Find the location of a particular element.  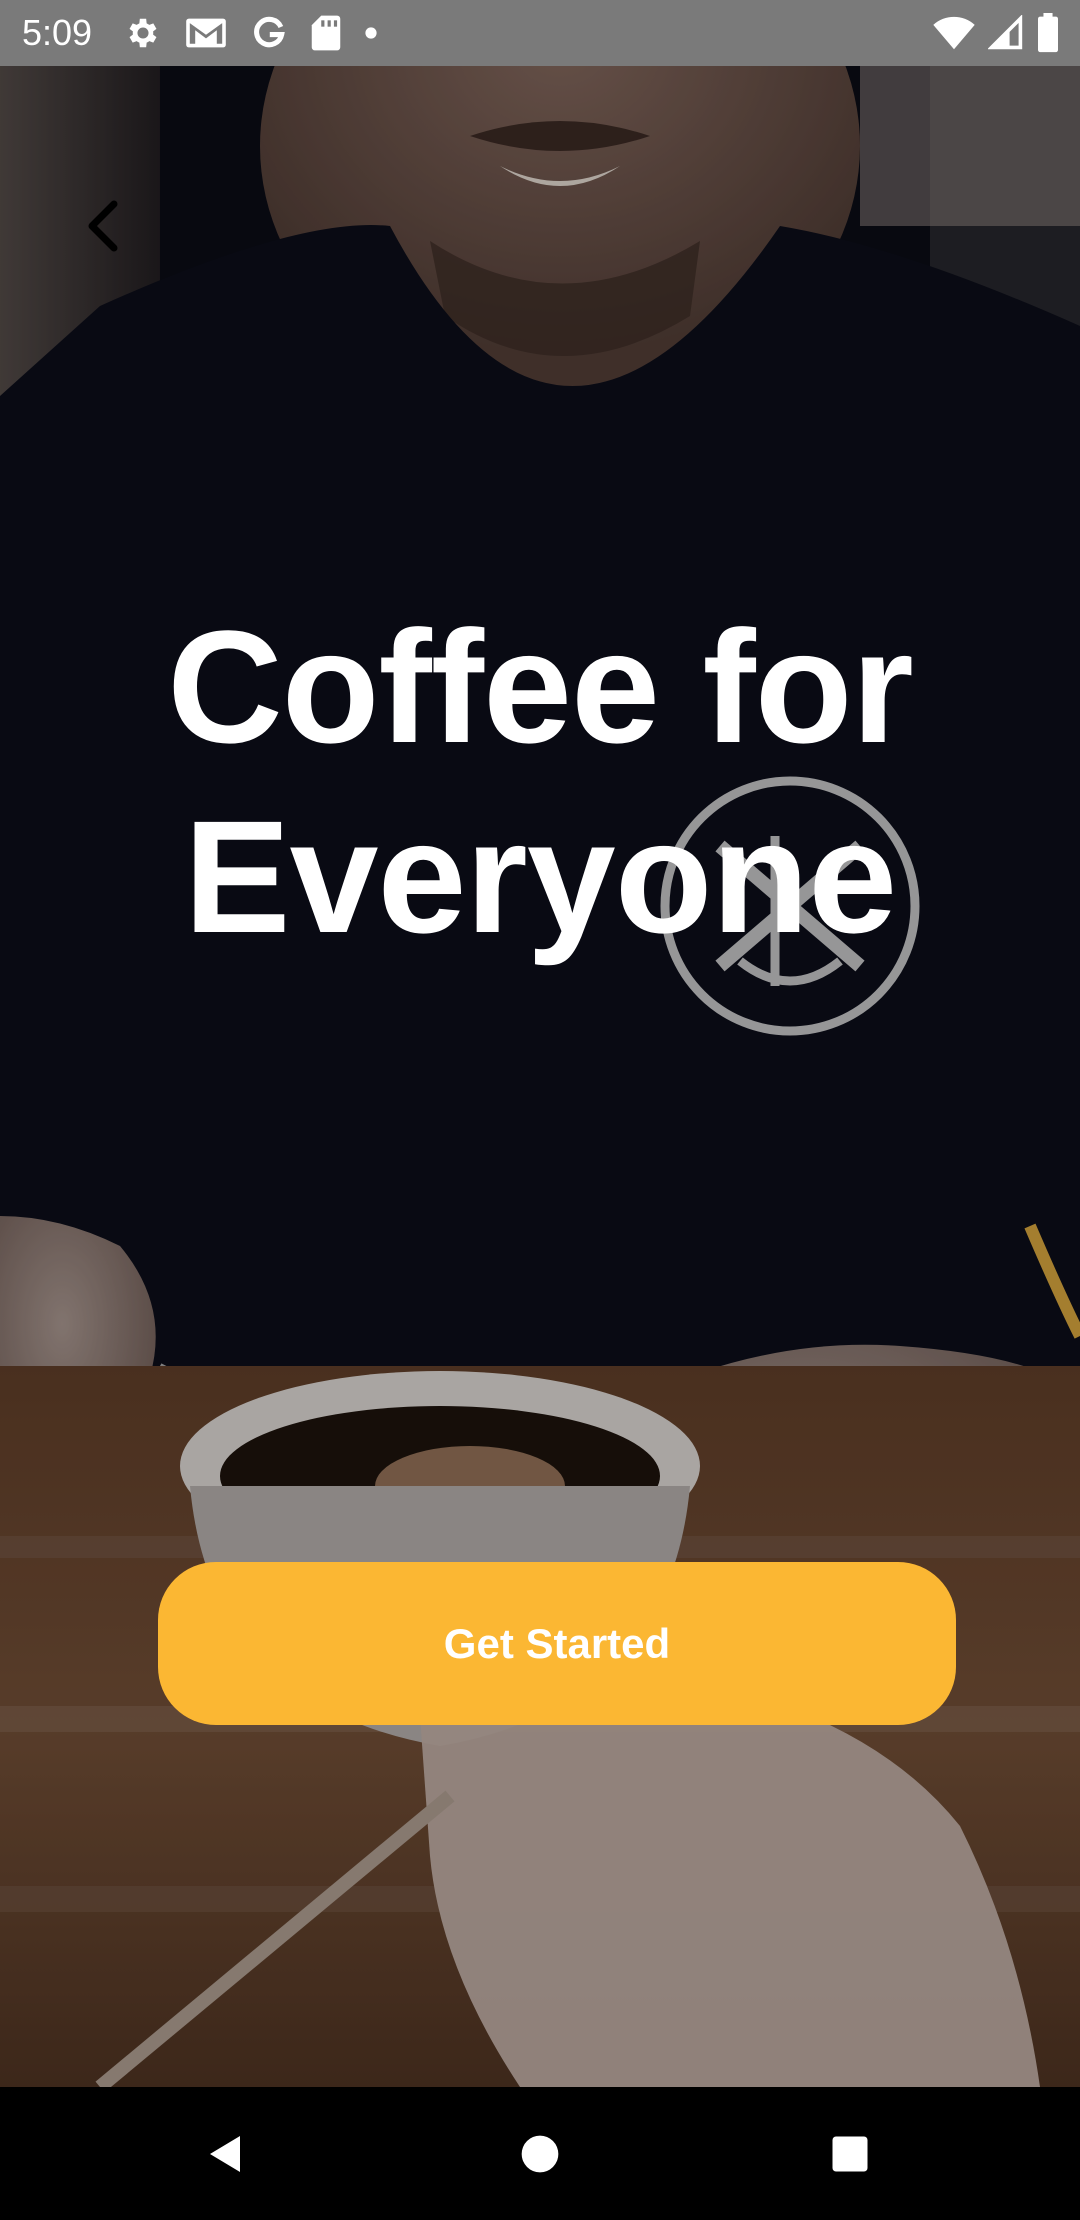

recents-square-icon is located at coordinates (850, 2153).